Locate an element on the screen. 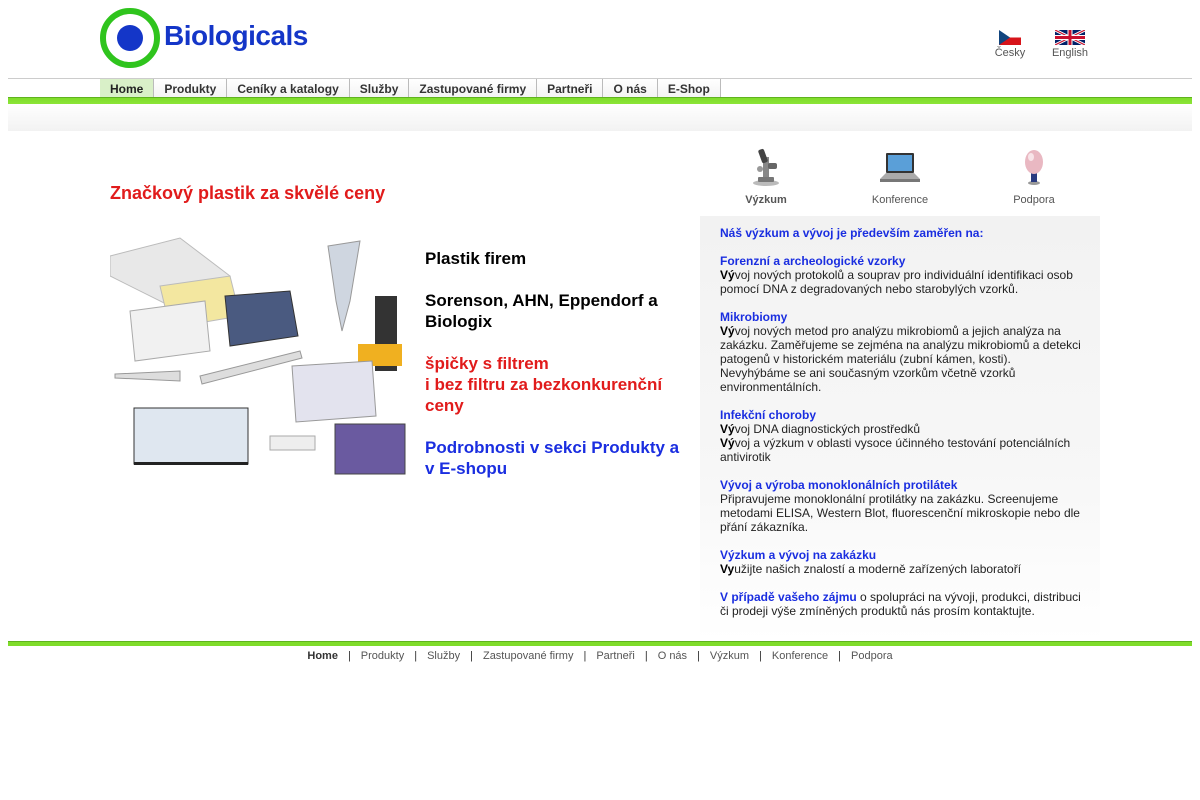 Image resolution: width=1200 pixels, height=800 pixels. top-link-konference: Konference is located at coordinates (900, 175).